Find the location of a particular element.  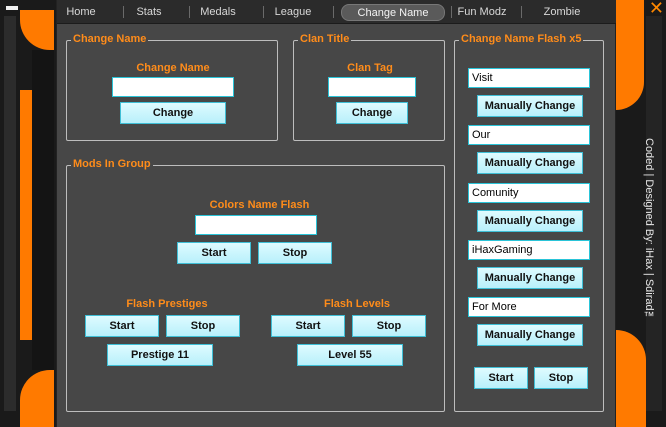

tab-change-name: Change Name is located at coordinates (393, 12).